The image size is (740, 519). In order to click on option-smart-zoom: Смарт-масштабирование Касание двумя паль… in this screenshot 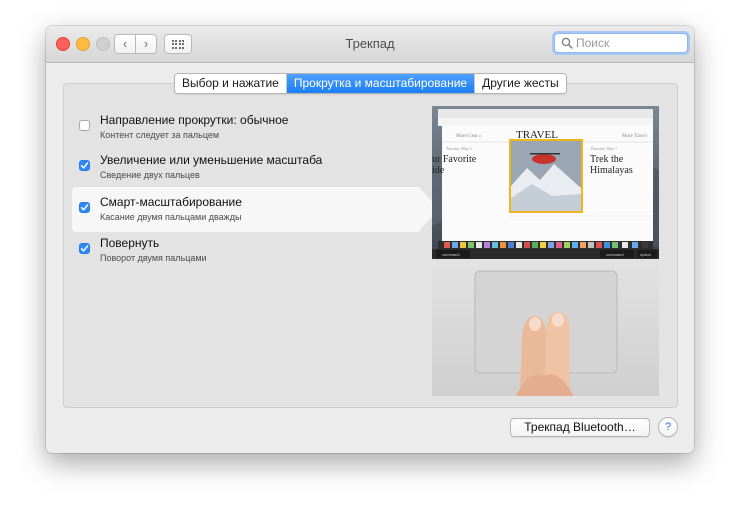, I will do `click(252, 215)`.